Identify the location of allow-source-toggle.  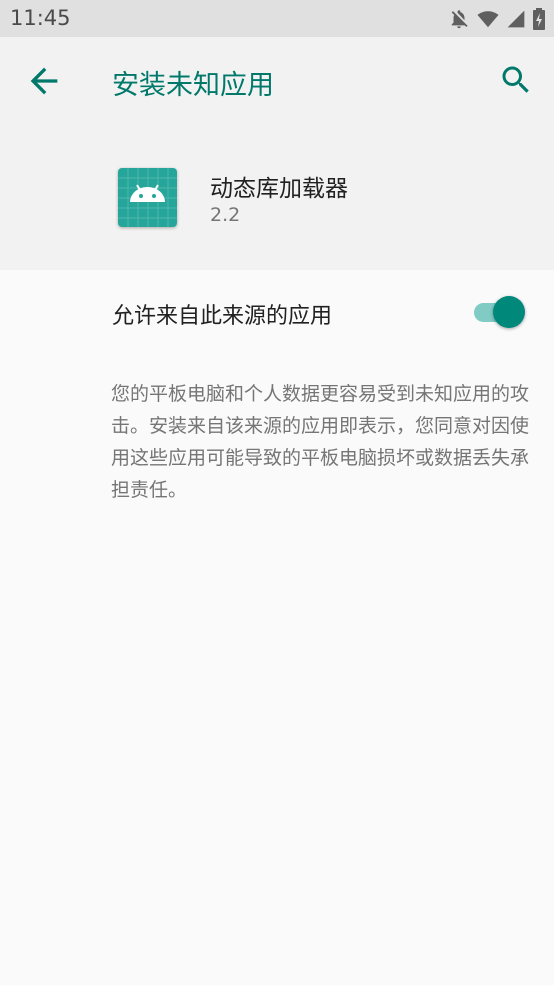
(498, 312).